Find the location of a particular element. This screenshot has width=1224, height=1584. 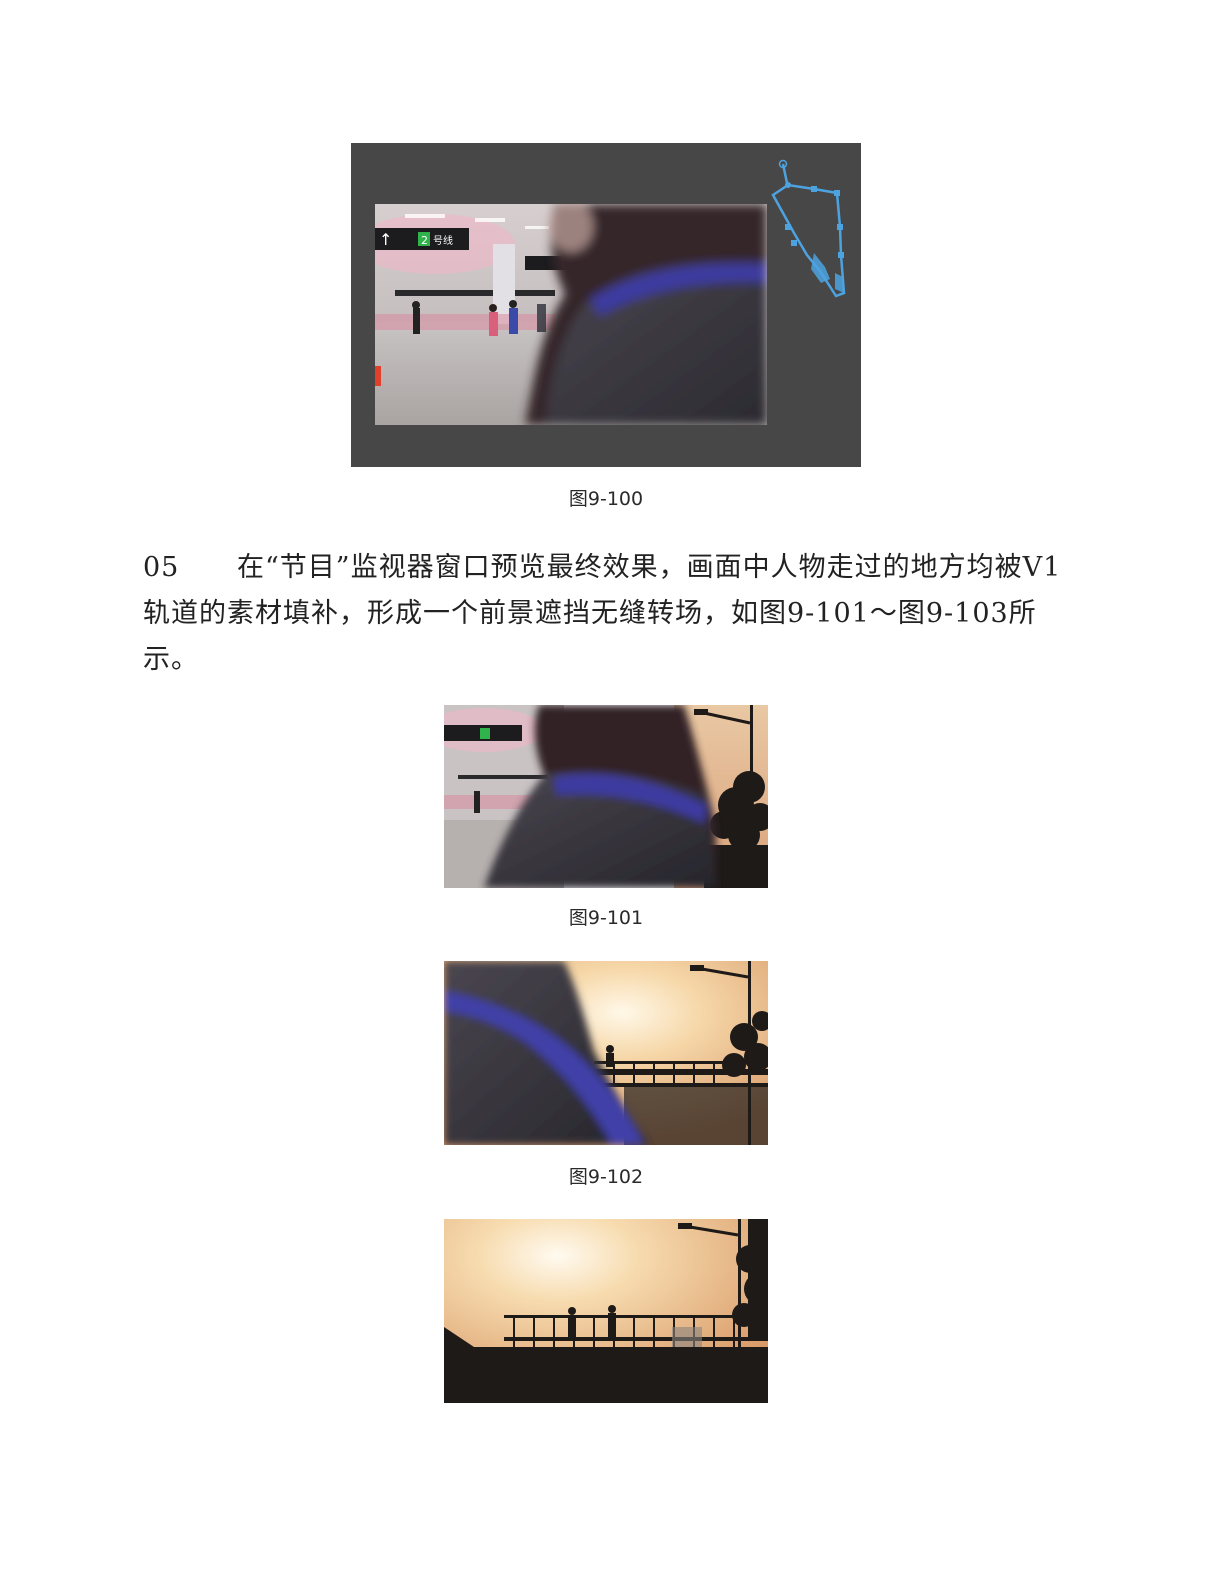

transition-frame-1-image is located at coordinates (606, 796).